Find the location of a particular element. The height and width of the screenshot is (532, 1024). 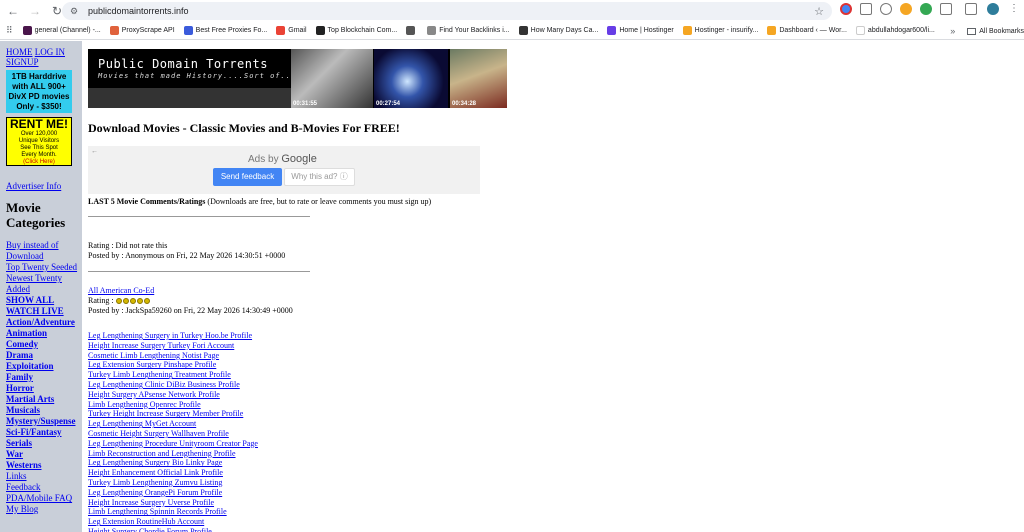

category-link: Newest Twenty Added is located at coordinates (34, 283).